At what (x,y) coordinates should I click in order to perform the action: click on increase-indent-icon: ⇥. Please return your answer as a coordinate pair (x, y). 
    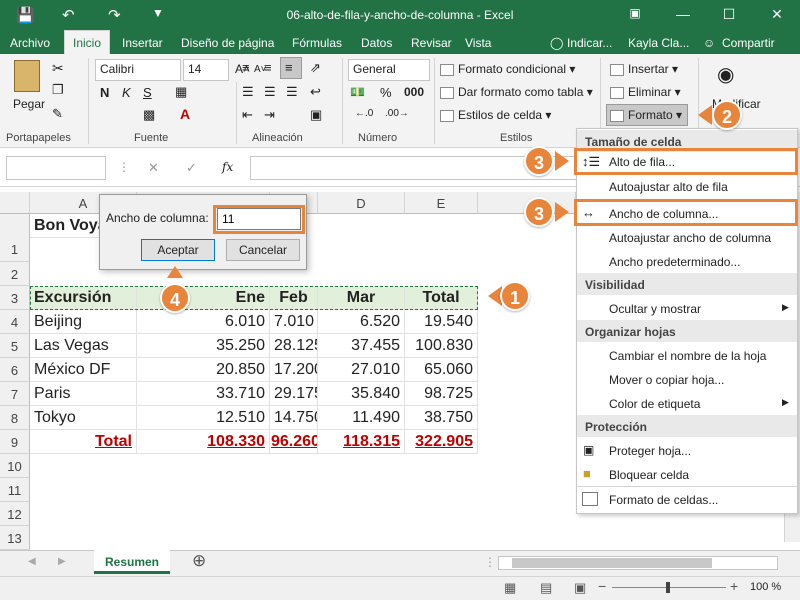
    Looking at the image, I should click on (269, 115).